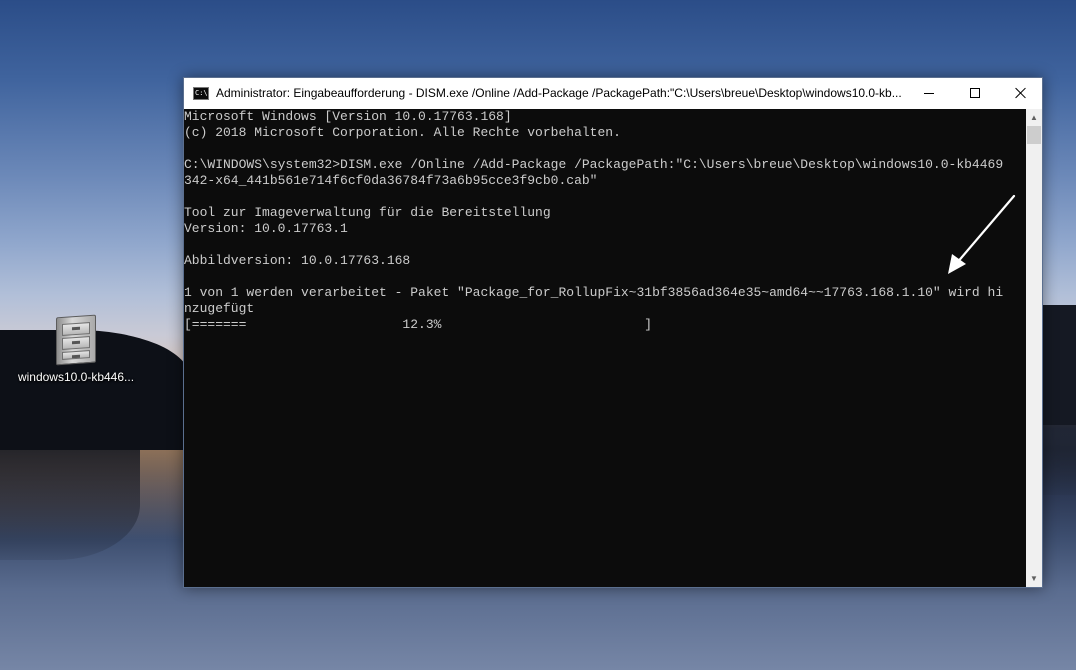  I want to click on scroll-up-arrow-icon: ▲, so click(1034, 117).